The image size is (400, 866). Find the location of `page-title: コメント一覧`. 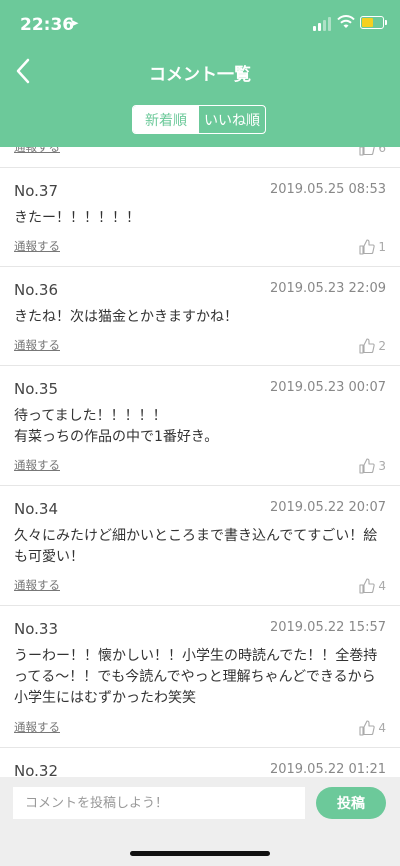

page-title: コメント一覧 is located at coordinates (200, 75).